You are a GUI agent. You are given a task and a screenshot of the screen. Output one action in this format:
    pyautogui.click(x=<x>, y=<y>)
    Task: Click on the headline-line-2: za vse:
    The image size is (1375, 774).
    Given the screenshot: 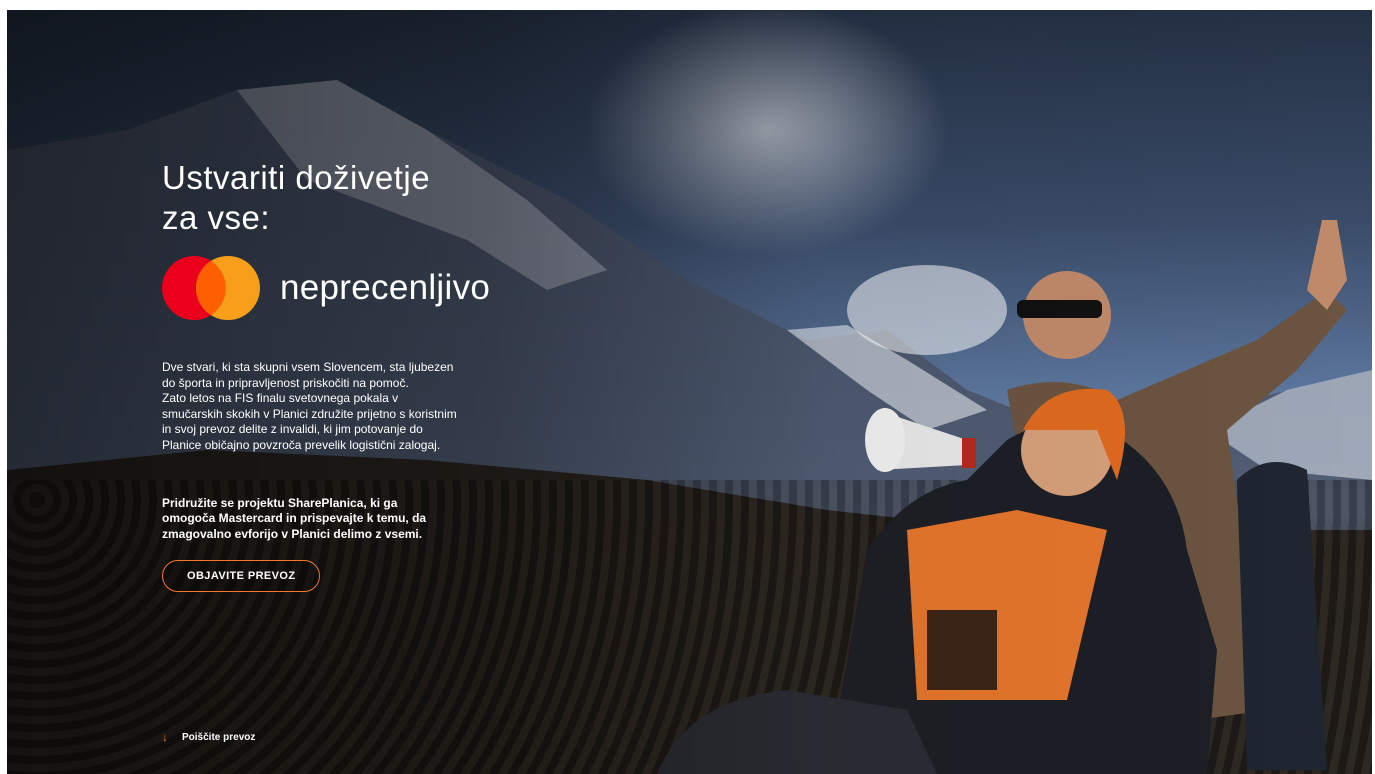 What is the action you would take?
    pyautogui.click(x=216, y=217)
    